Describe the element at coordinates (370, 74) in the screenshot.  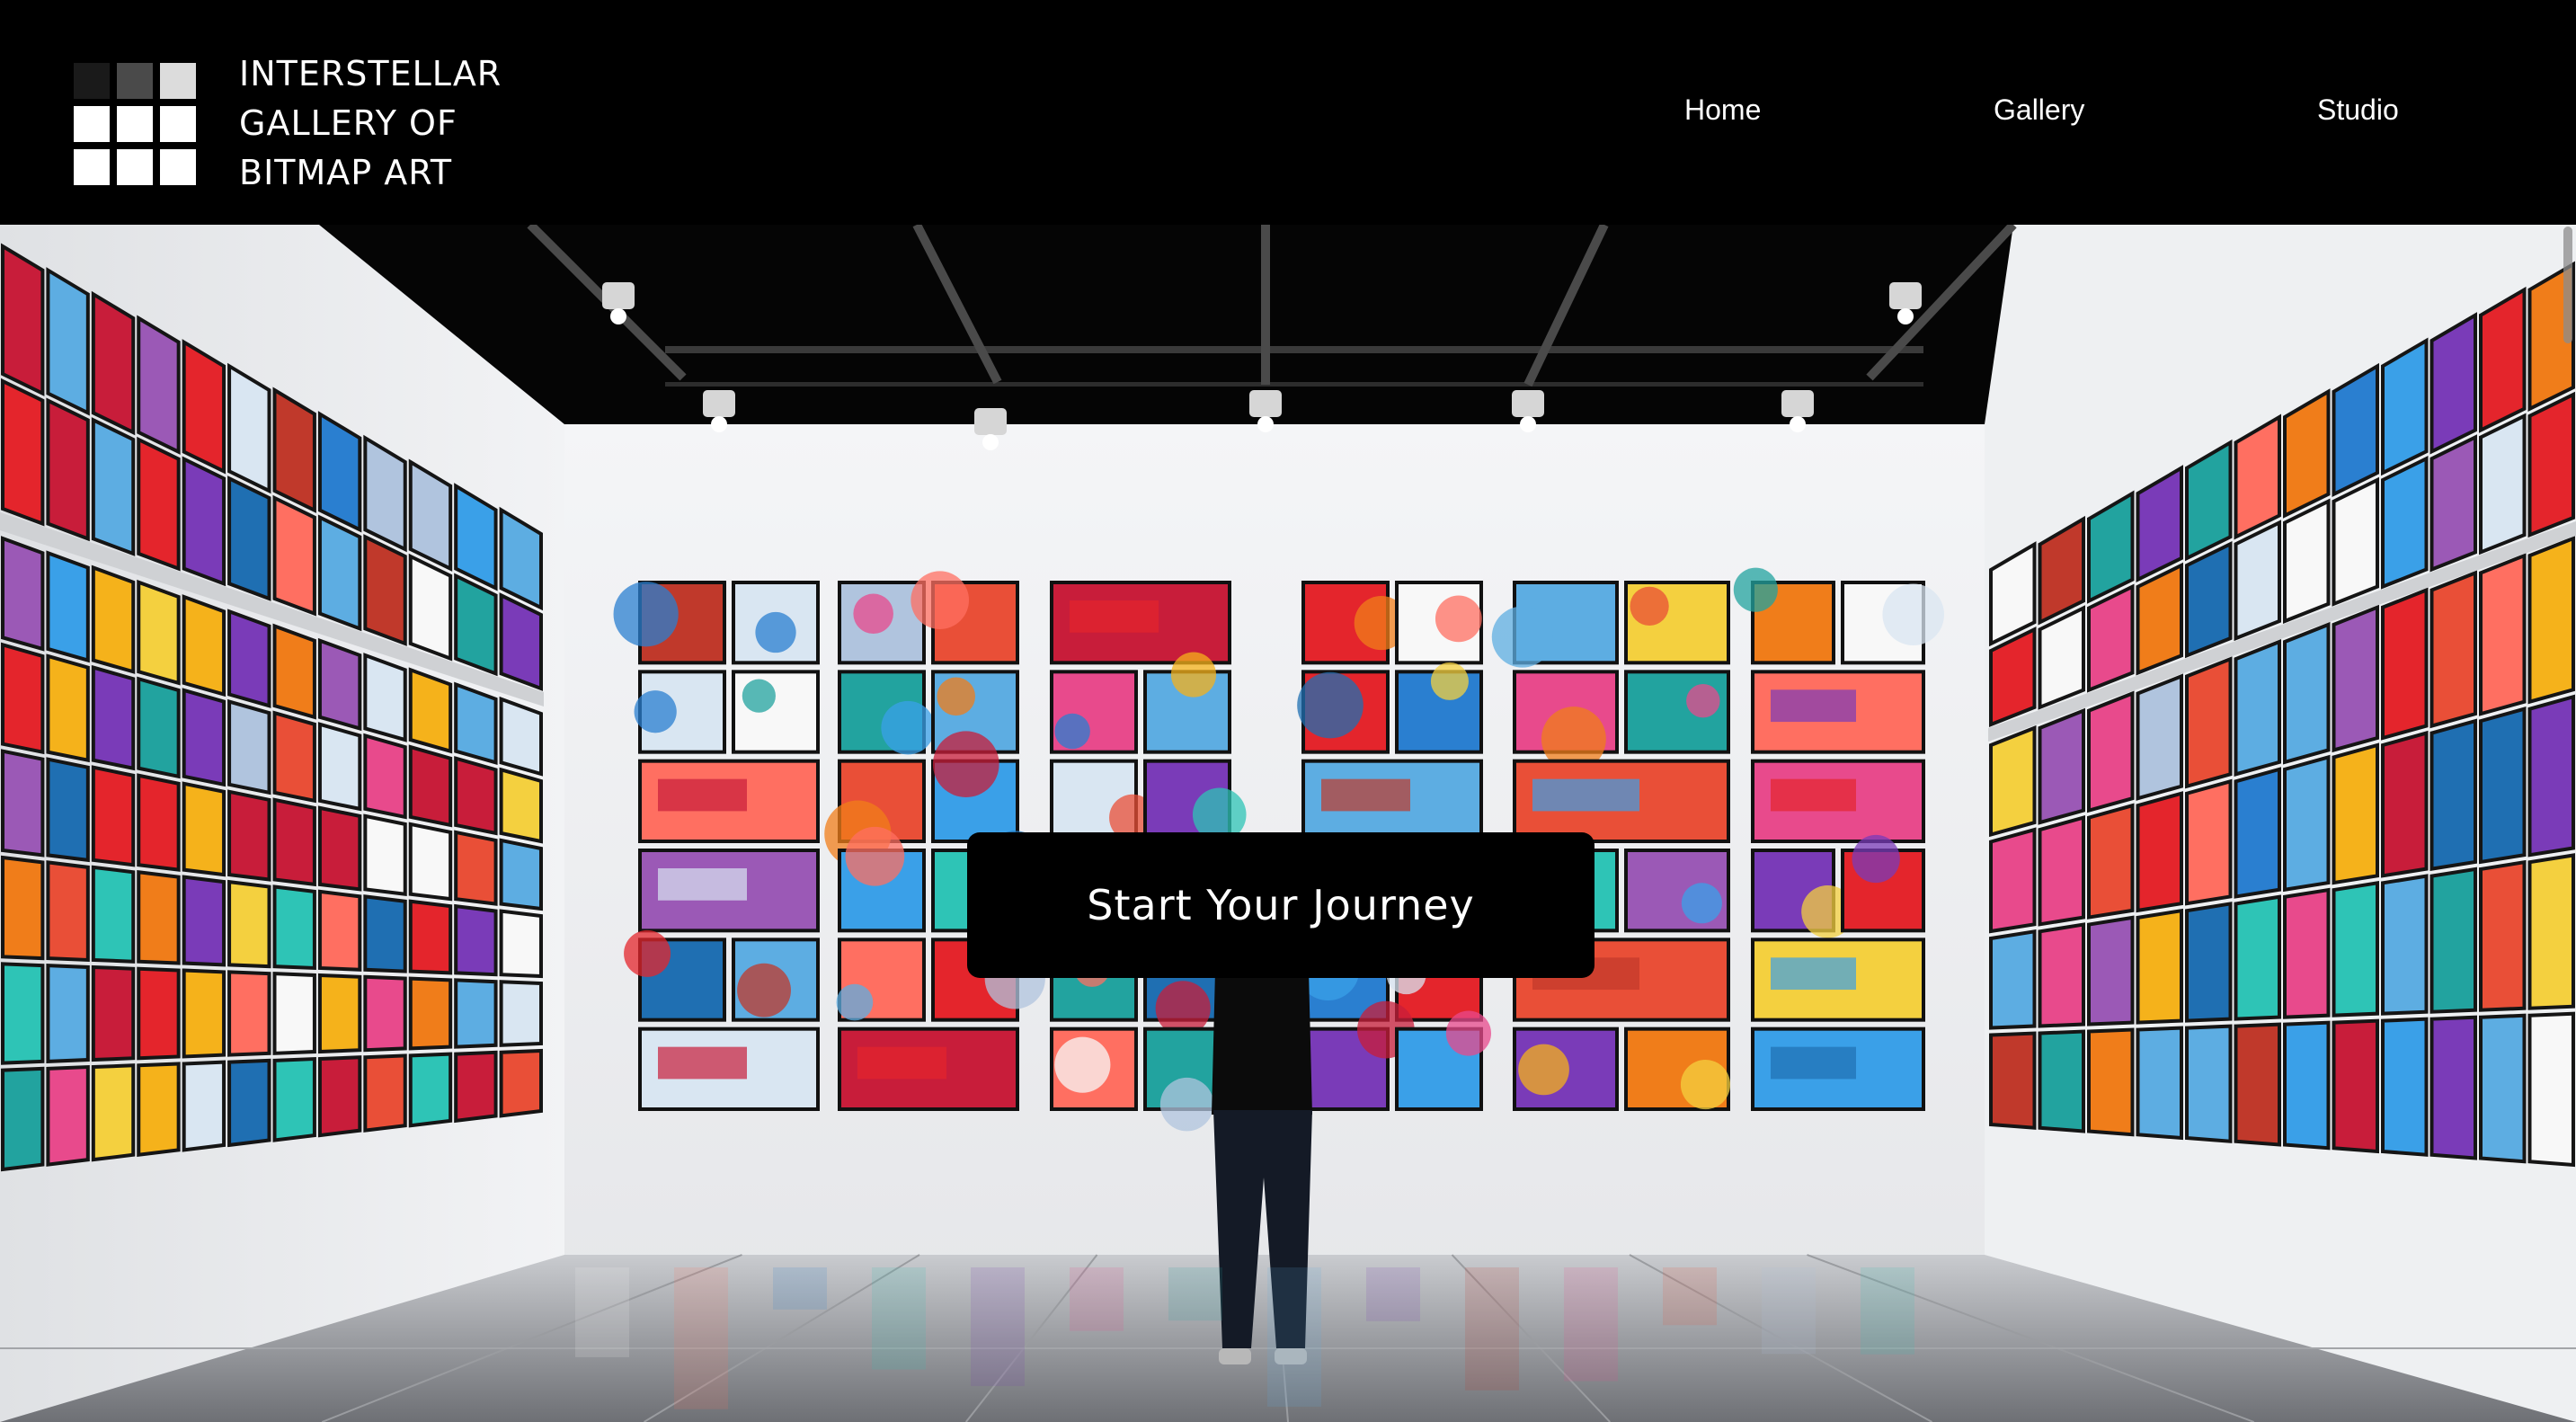
I see `brand-line-1: INTERSTELLAR` at that location.